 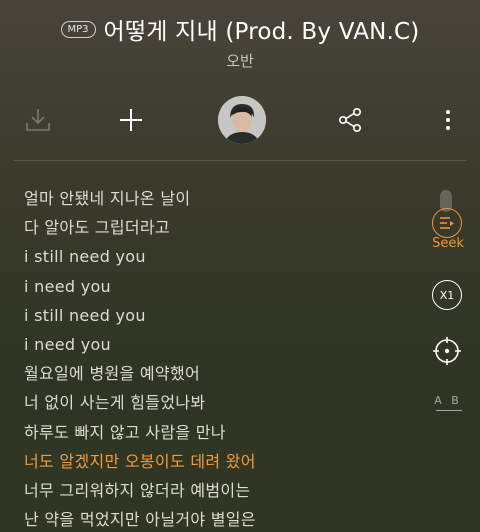 I want to click on ab-repeat-underline, so click(x=449, y=410).